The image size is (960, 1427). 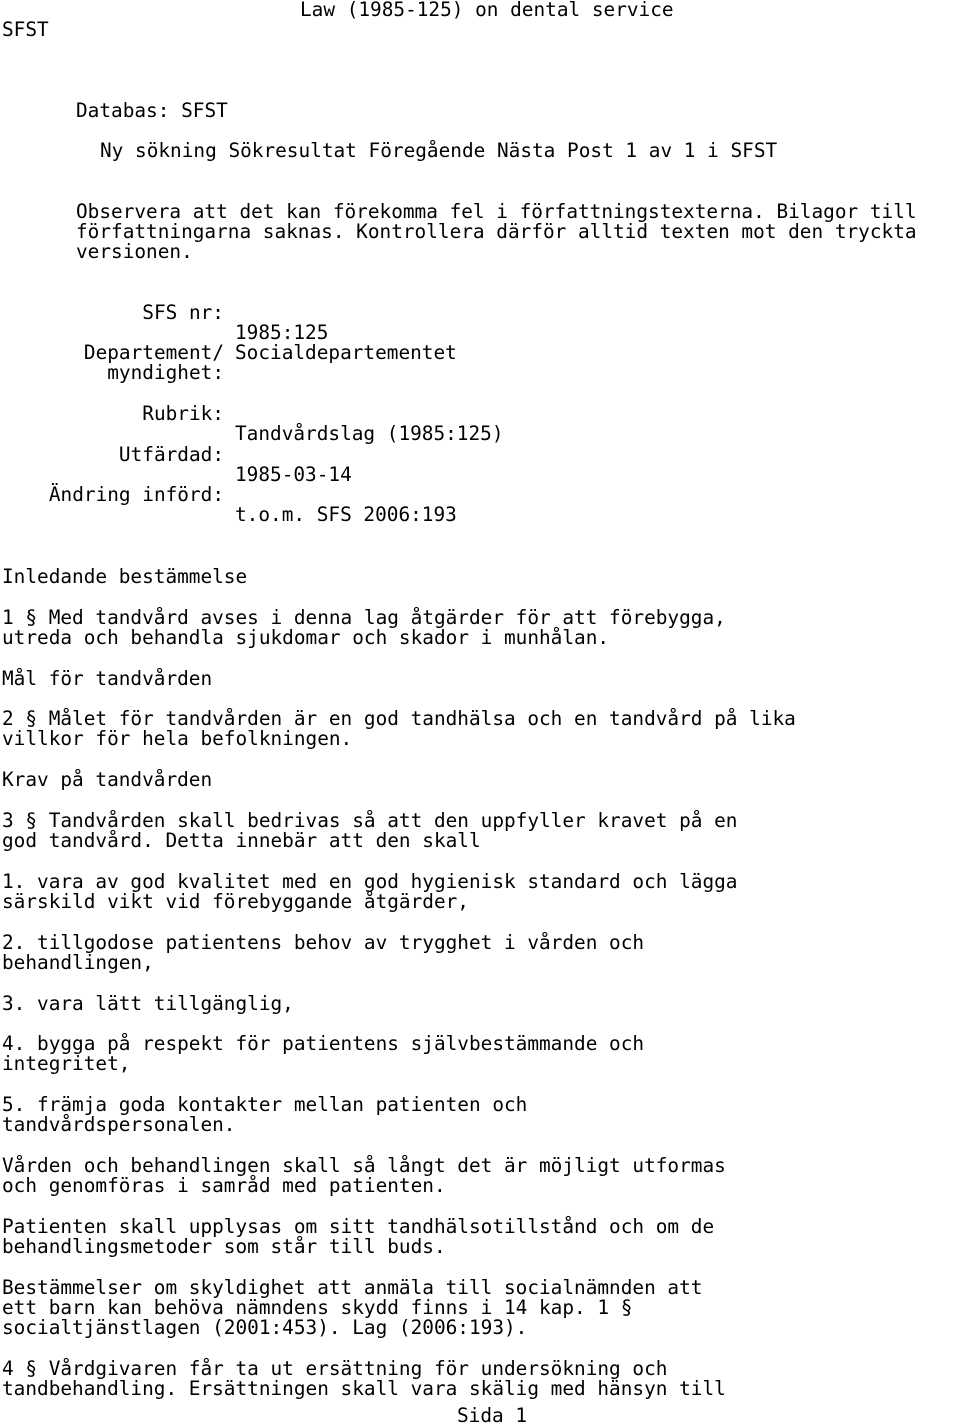 I want to click on section-heading: Krav på tandvården, so click(x=107, y=779).